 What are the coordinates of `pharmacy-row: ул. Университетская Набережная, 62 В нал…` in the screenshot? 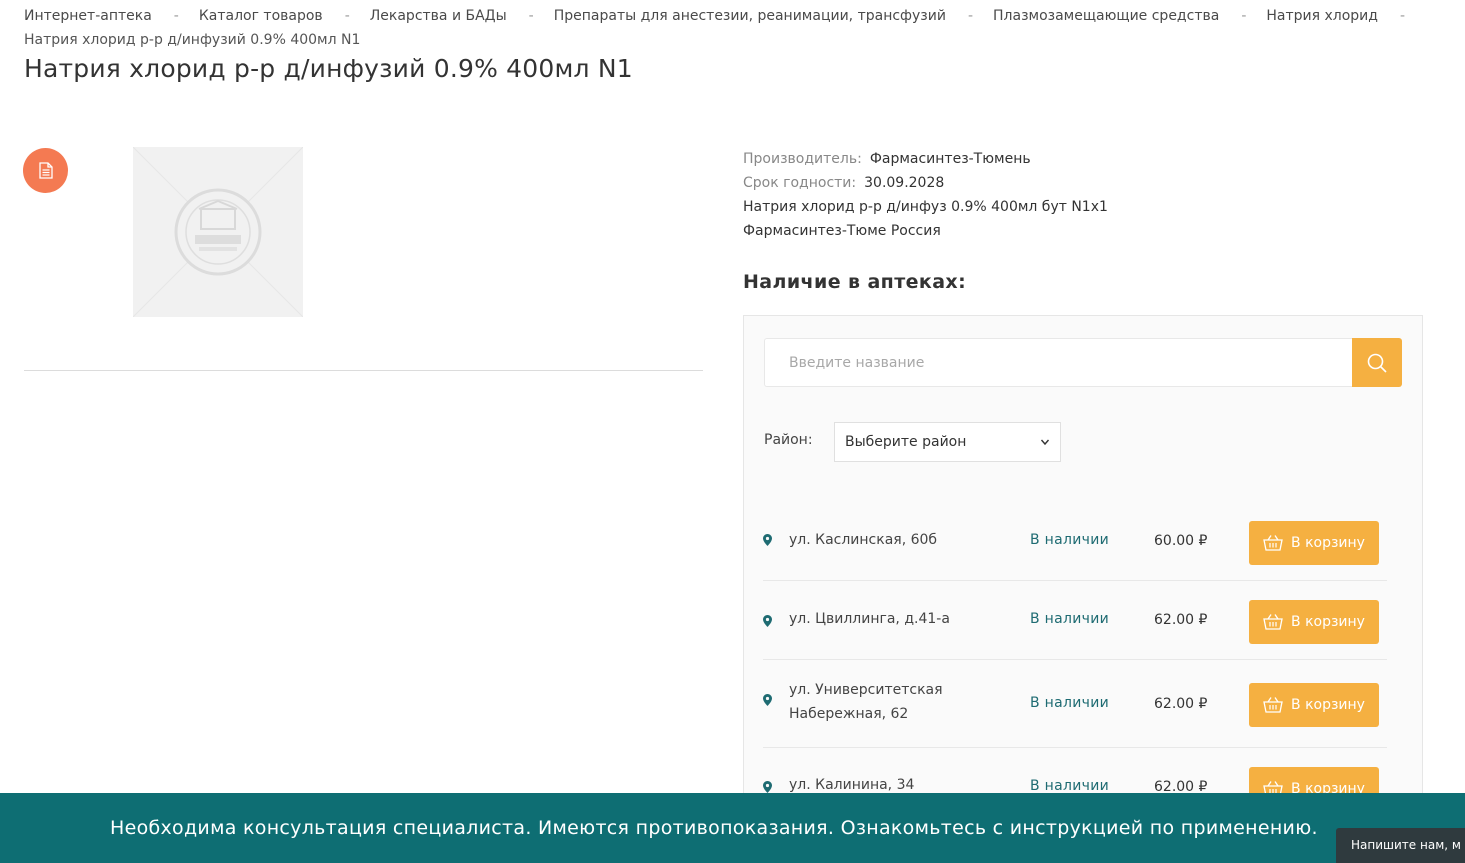 It's located at (1075, 704).